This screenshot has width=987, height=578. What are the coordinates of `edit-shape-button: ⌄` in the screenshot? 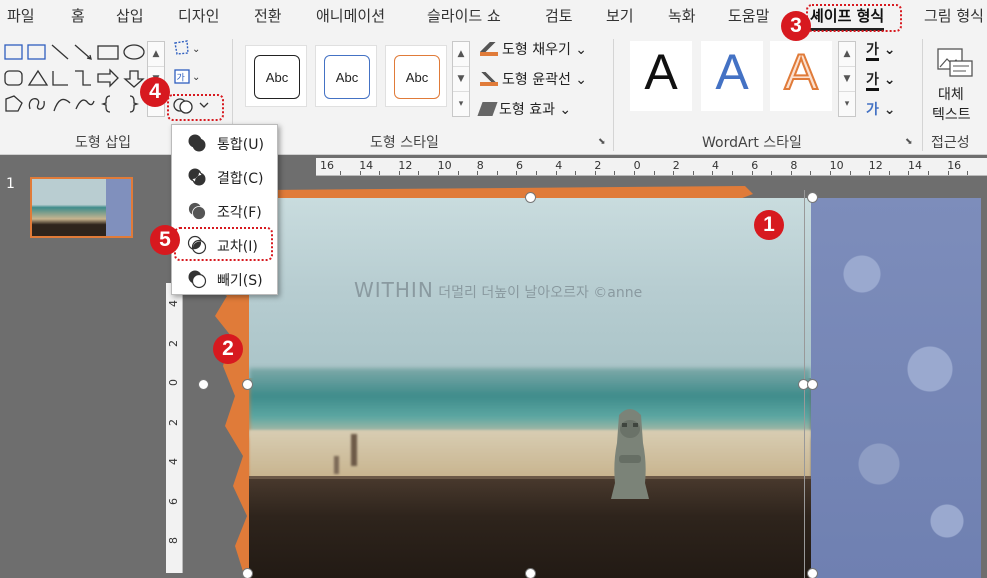 It's located at (186, 50).